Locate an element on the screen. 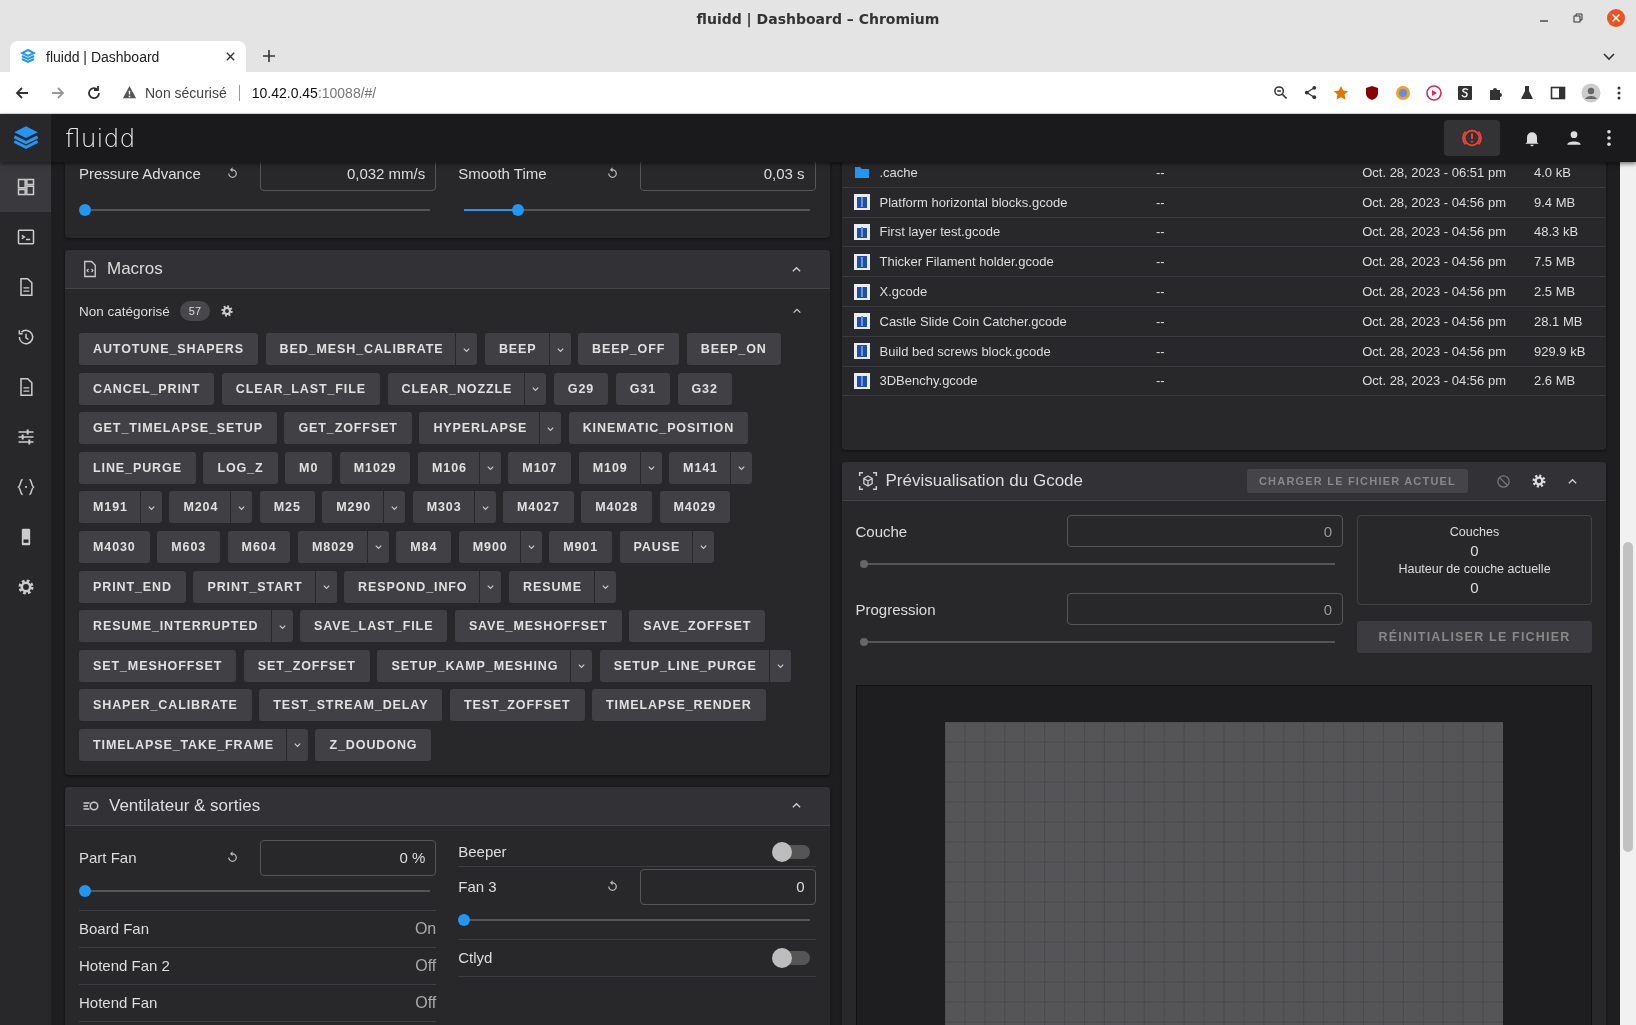 The width and height of the screenshot is (1636, 1025). back-icon is located at coordinates (22, 92).